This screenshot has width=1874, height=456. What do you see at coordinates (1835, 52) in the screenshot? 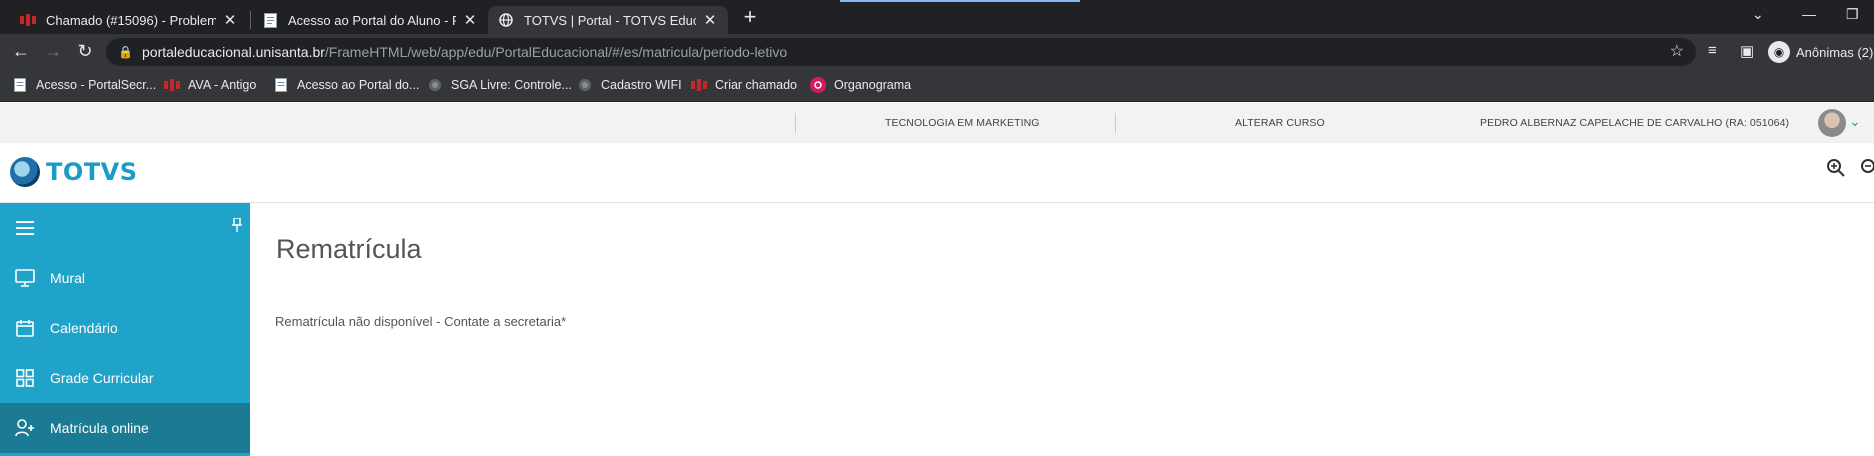
I see `profile-label: Anônimas (2)` at bounding box center [1835, 52].